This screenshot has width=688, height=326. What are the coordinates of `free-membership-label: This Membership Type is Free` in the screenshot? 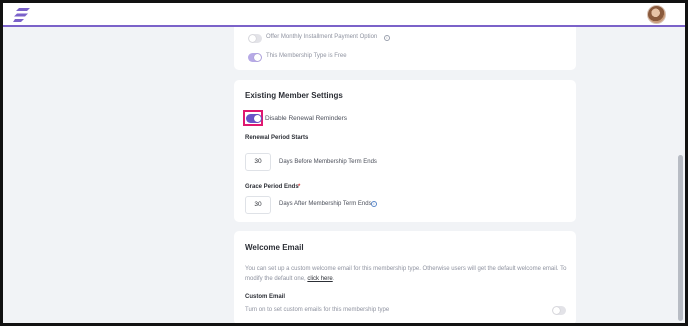 It's located at (306, 56).